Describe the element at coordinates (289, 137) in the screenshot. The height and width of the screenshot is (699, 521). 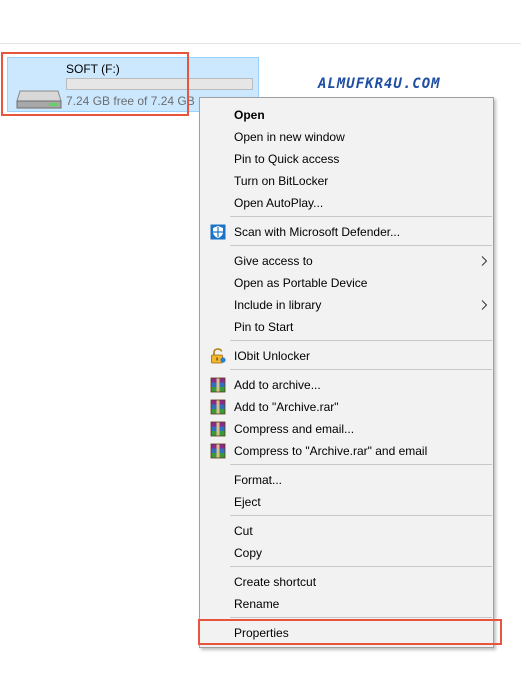
I see `menu-item-label: Open in new window` at that location.